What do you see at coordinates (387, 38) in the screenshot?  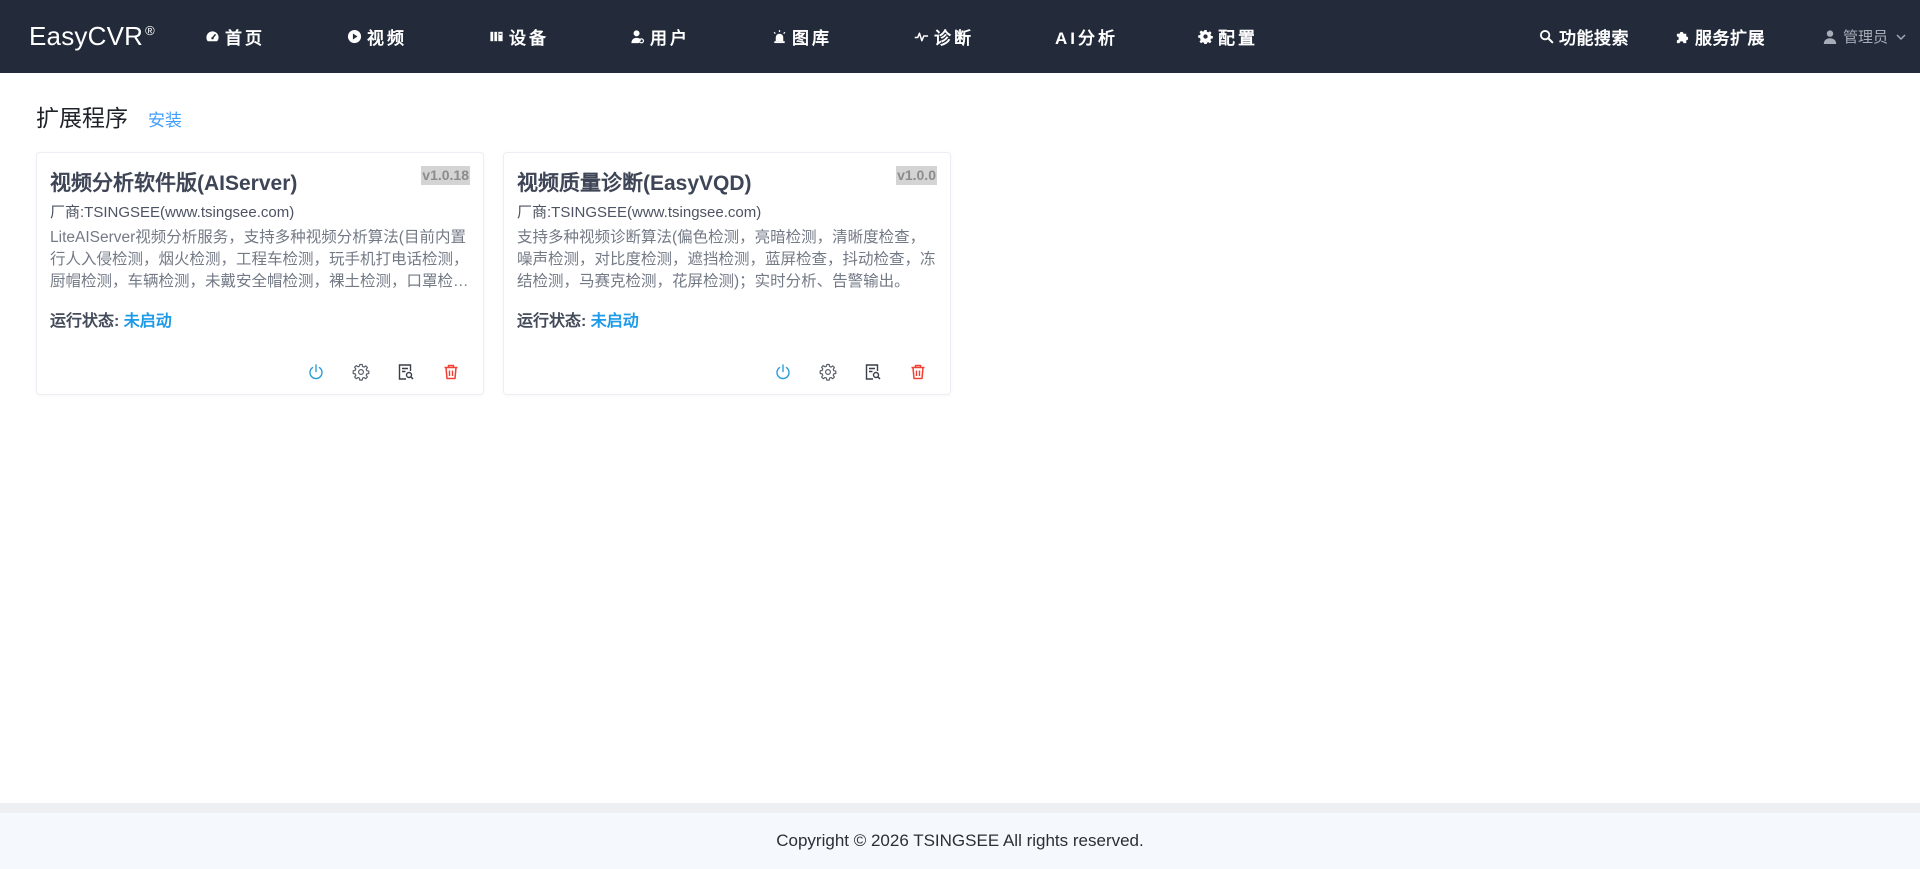 I see `nav-label: 视频` at bounding box center [387, 38].